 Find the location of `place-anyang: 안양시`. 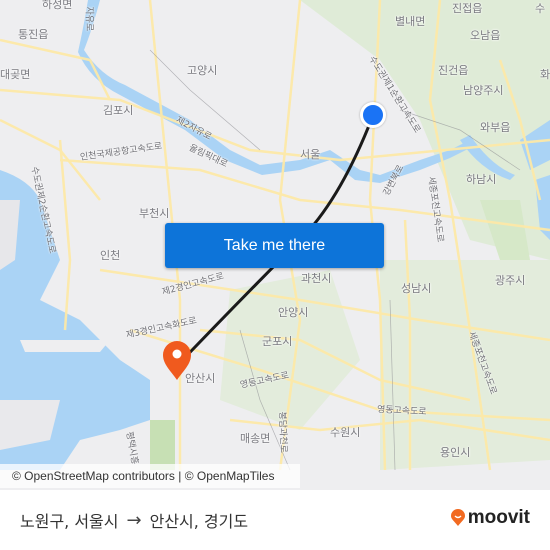

place-anyang: 안양시 is located at coordinates (293, 312).